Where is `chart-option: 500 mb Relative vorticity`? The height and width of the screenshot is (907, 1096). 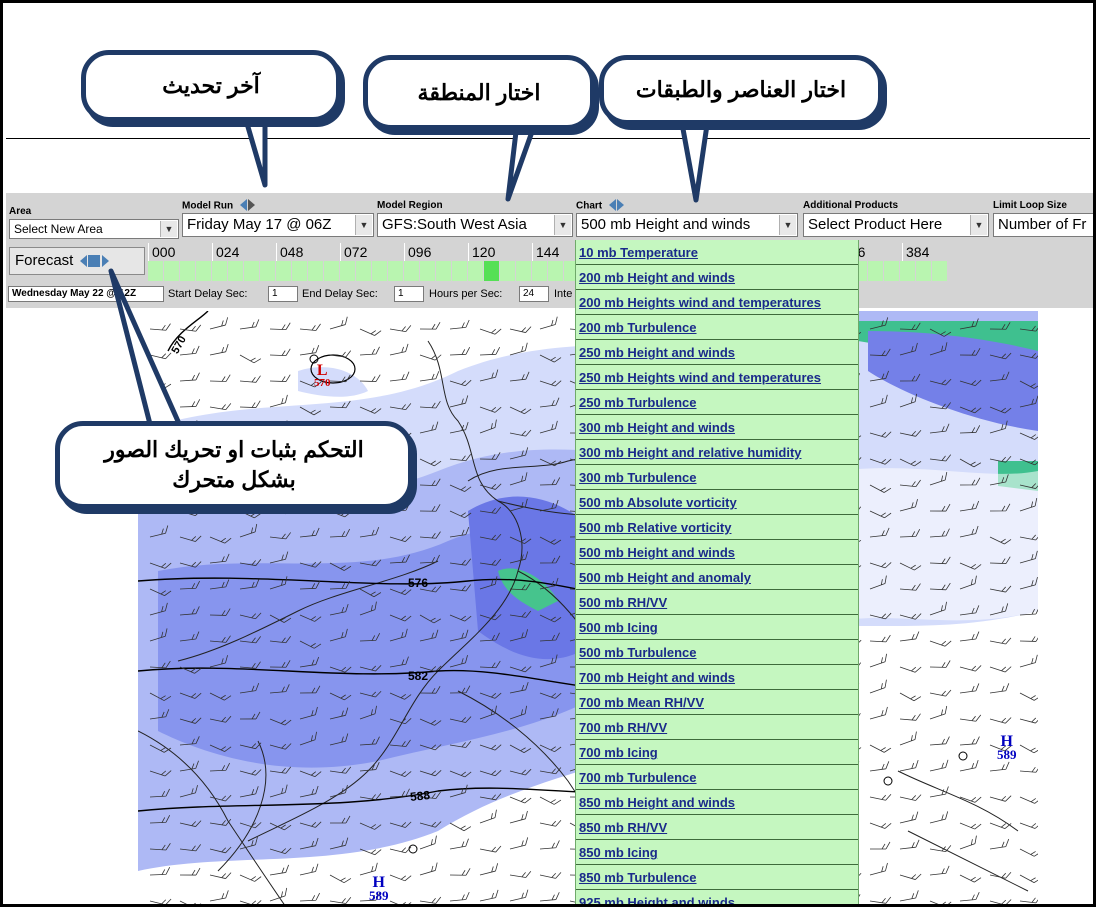 chart-option: 500 mb Relative vorticity is located at coordinates (717, 527).